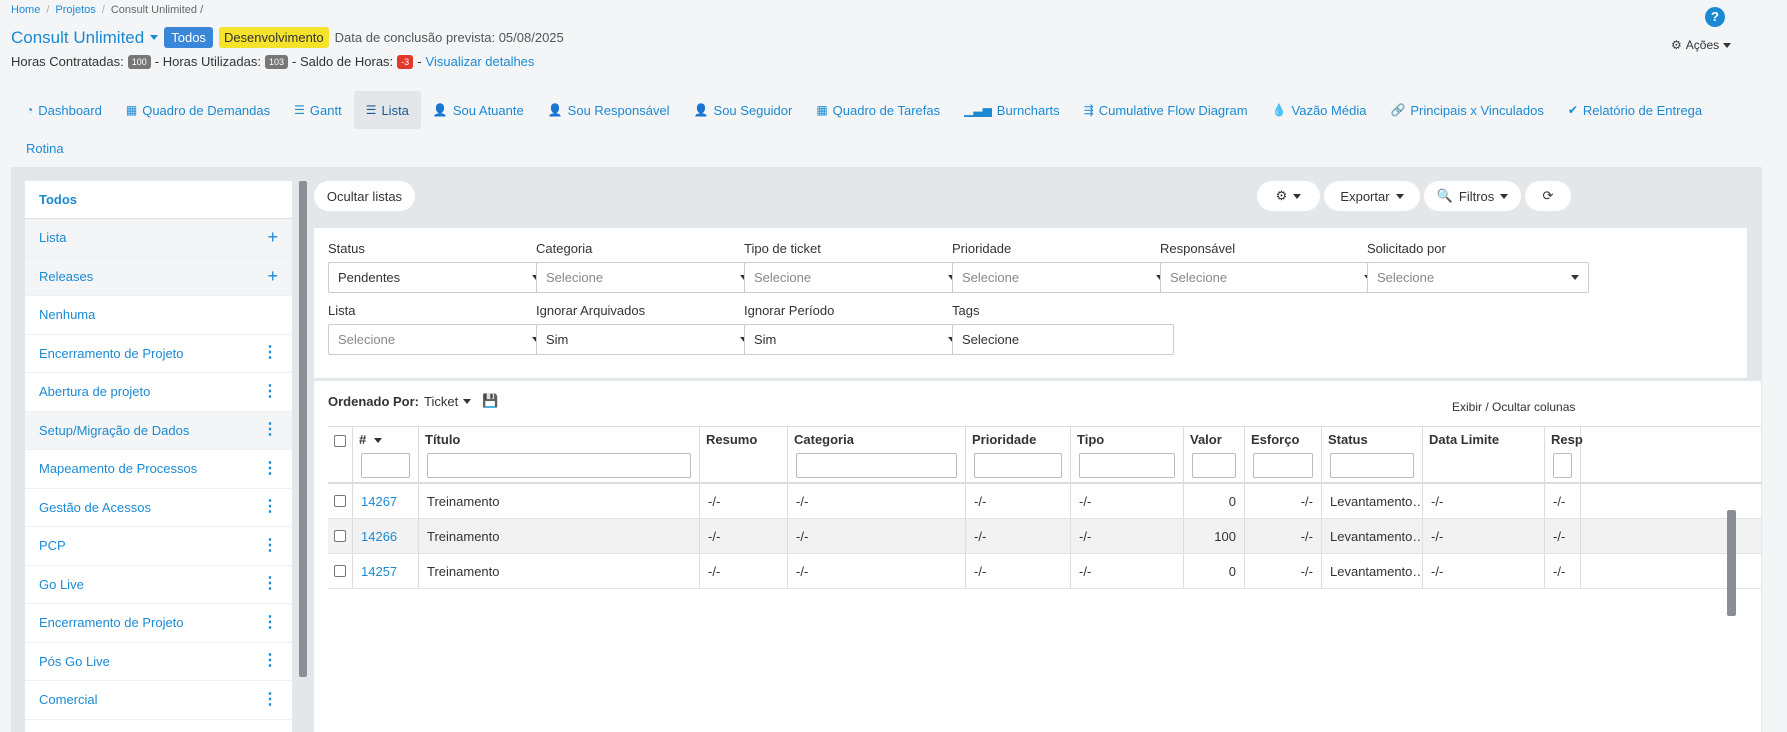 Image resolution: width=1787 pixels, height=732 pixels. I want to click on tab-principais-x-vinculados: 🔗 Principais x Vinculados, so click(1466, 110).